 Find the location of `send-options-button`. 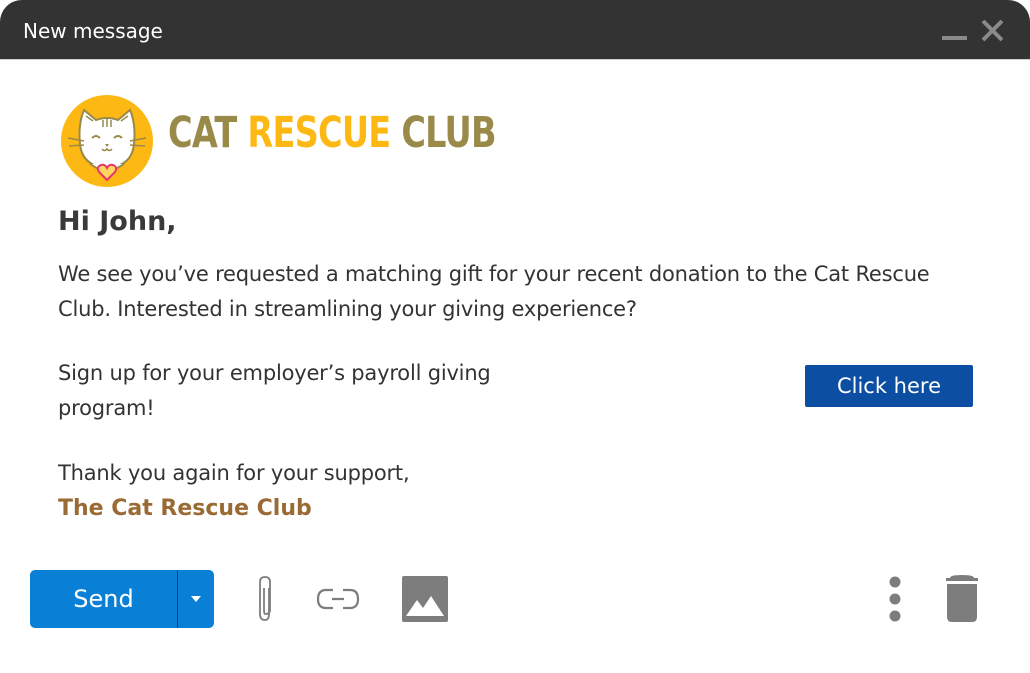

send-options-button is located at coordinates (196, 599).